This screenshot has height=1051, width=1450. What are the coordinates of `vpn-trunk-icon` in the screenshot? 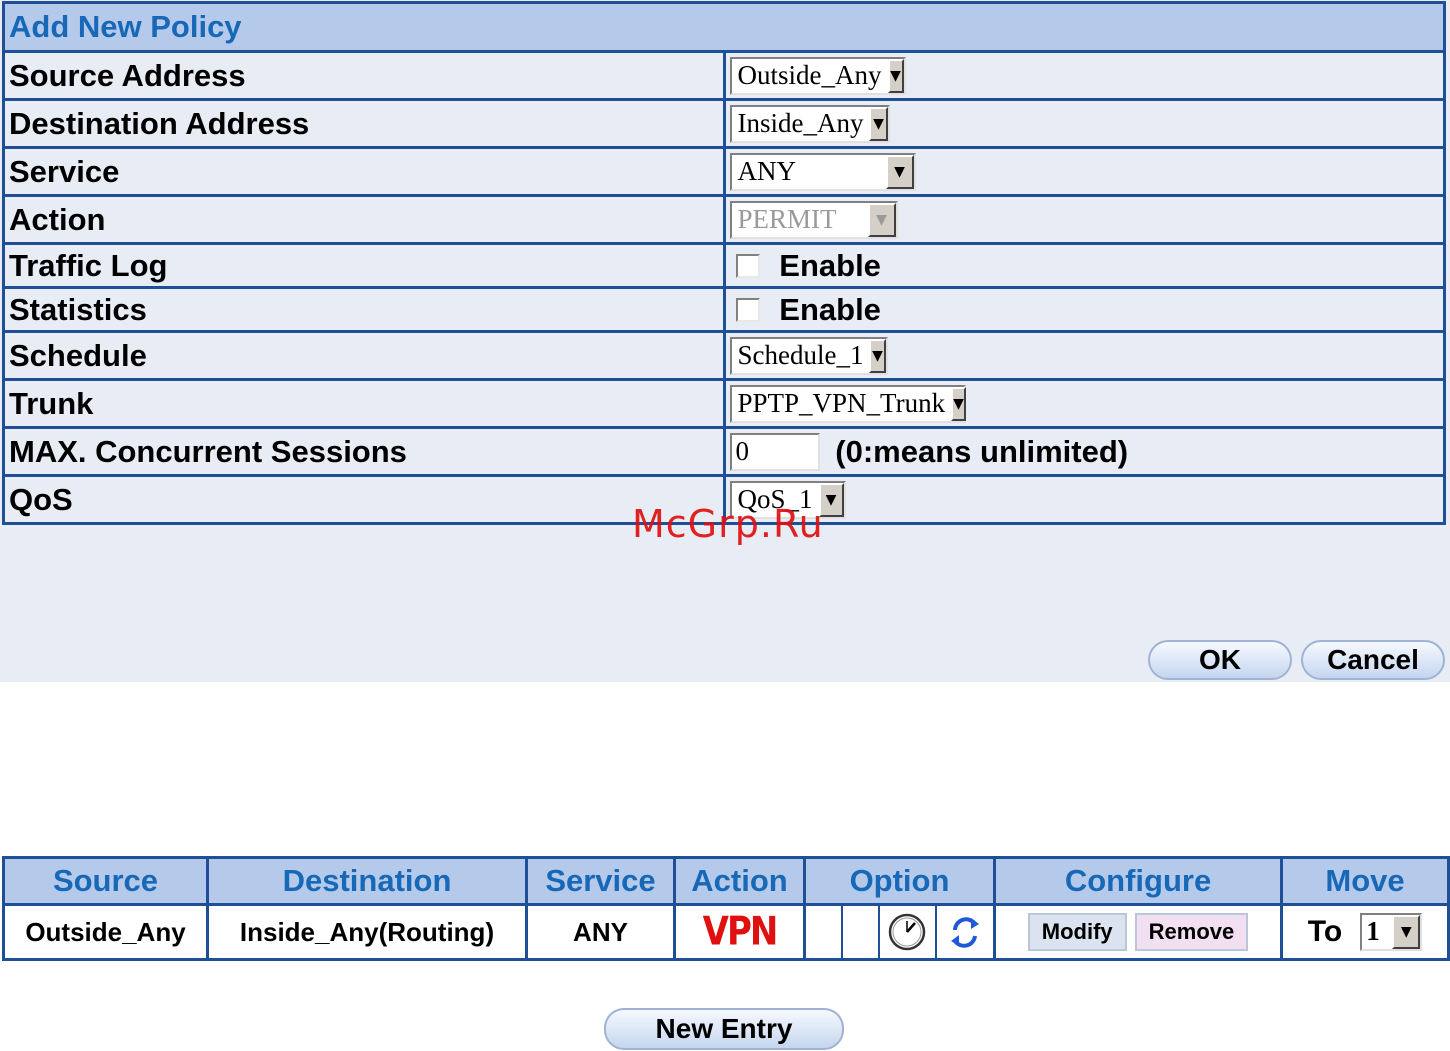 It's located at (965, 932).